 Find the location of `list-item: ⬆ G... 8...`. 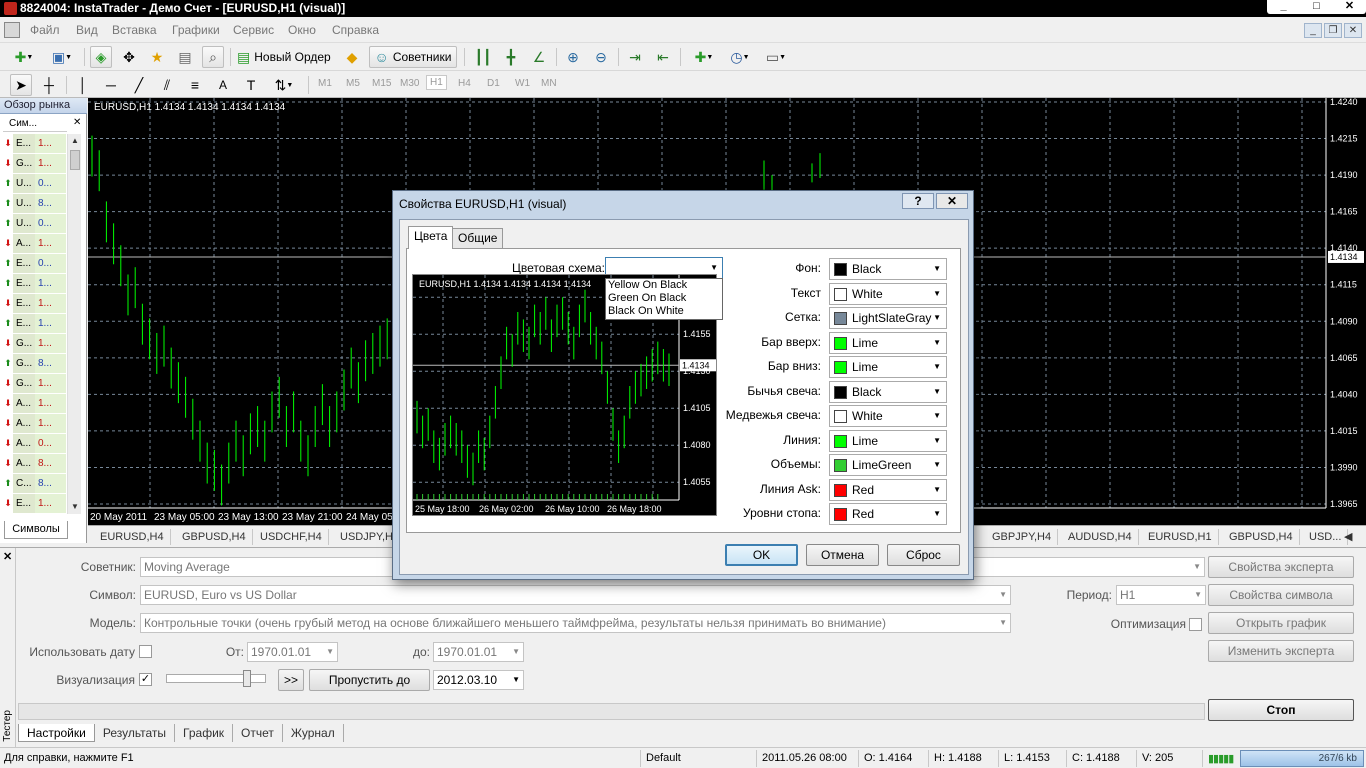

list-item: ⬆ G... 8... is located at coordinates (34, 364).